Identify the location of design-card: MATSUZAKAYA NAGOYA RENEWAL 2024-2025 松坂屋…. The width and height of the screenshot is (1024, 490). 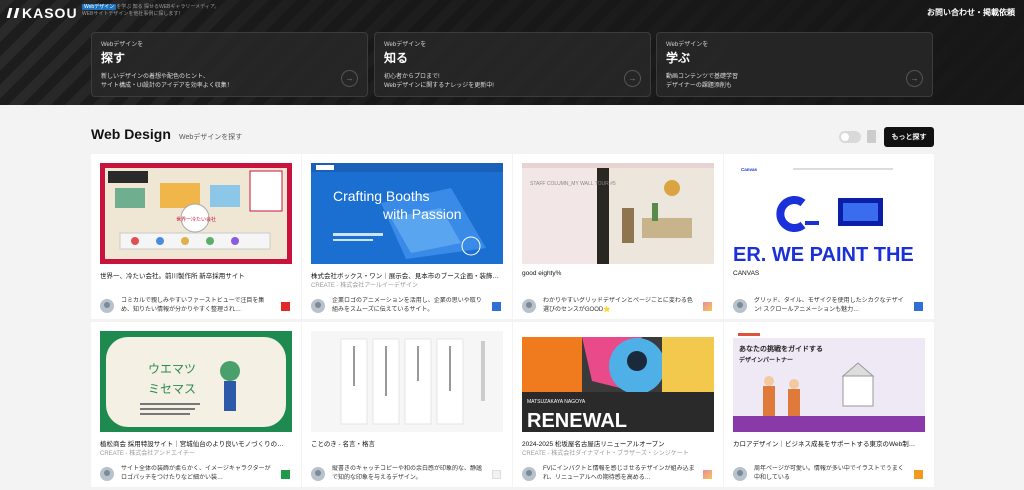
(618, 404).